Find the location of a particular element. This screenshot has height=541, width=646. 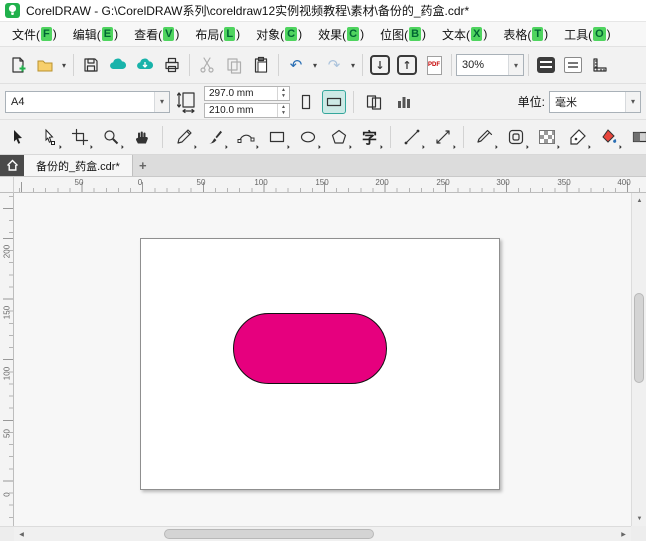

zoom-level-combobox: 30% ▾ is located at coordinates (490, 65).